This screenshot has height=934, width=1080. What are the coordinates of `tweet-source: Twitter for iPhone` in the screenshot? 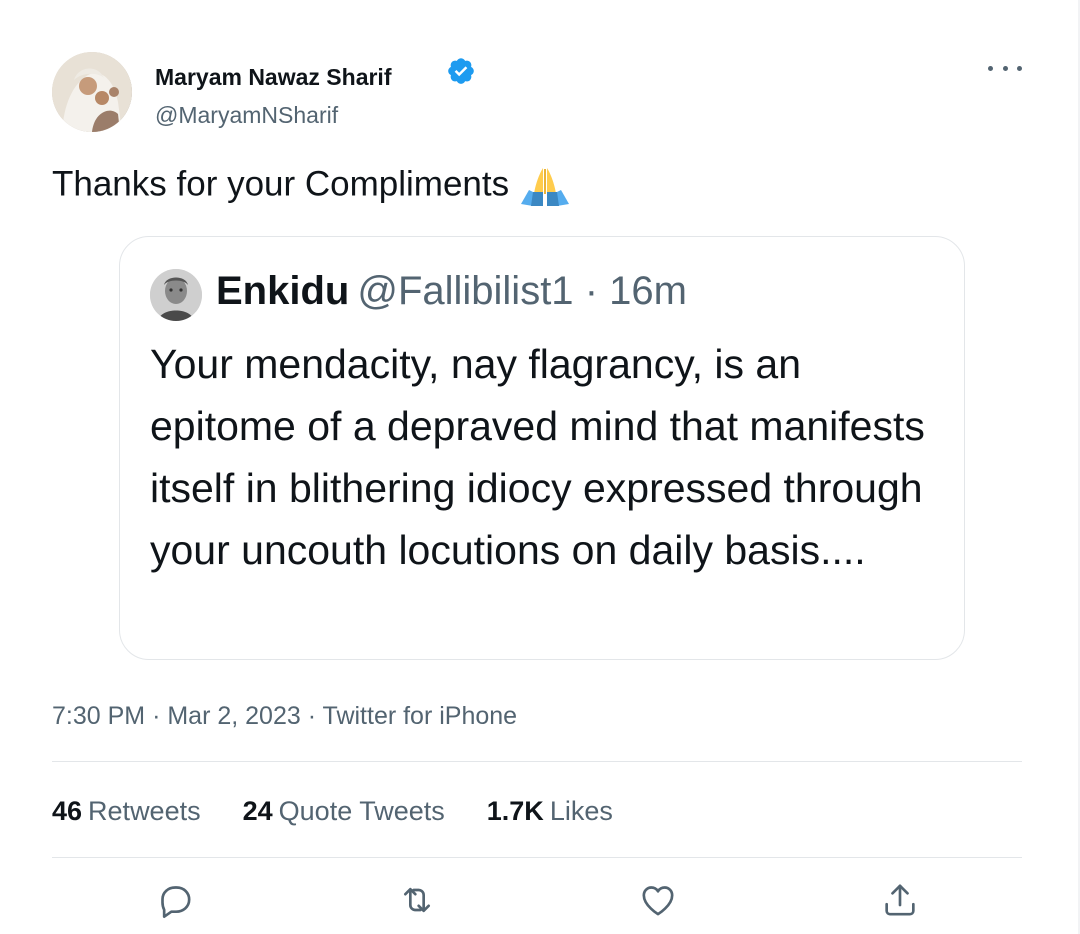 It's located at (420, 716).